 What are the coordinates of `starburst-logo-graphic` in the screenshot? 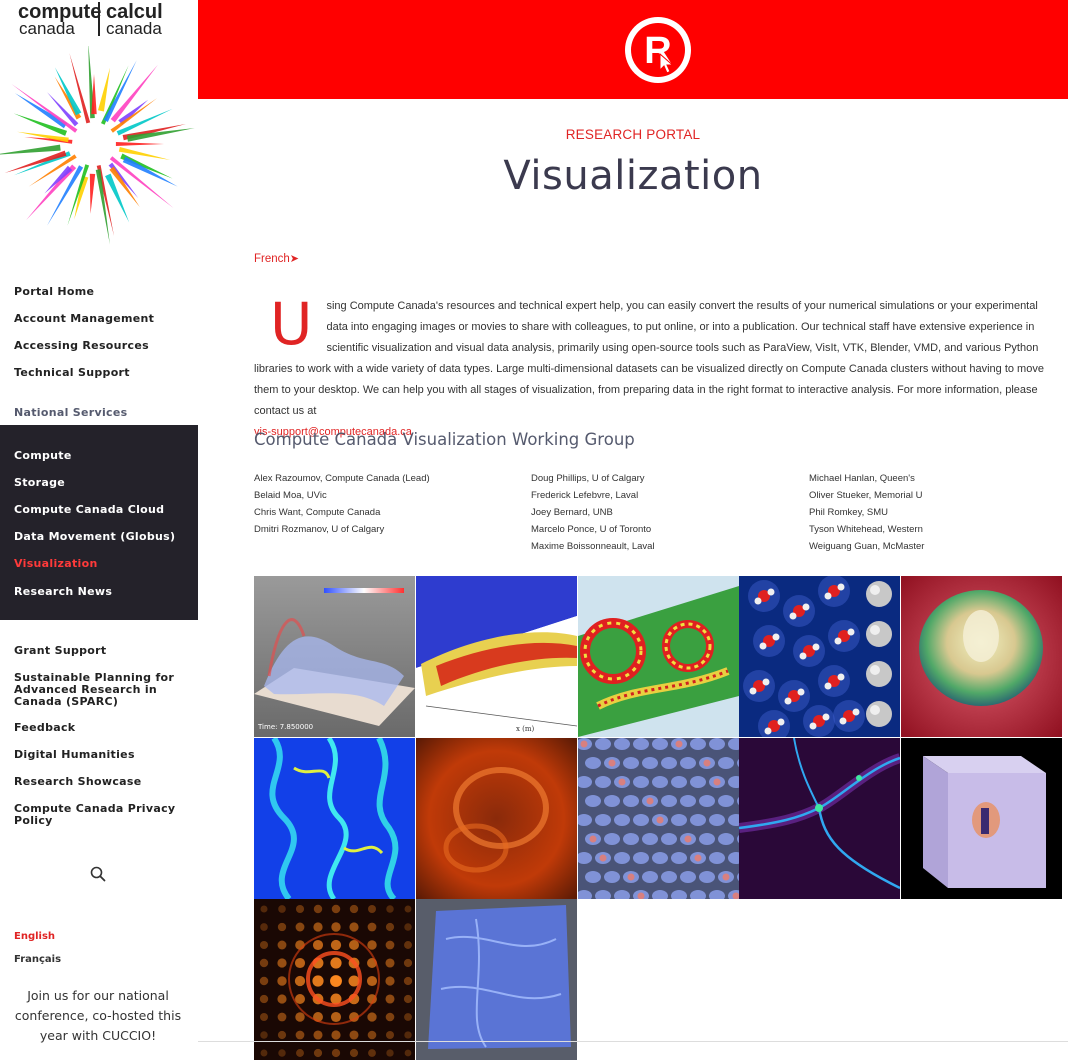 It's located at (97, 145).